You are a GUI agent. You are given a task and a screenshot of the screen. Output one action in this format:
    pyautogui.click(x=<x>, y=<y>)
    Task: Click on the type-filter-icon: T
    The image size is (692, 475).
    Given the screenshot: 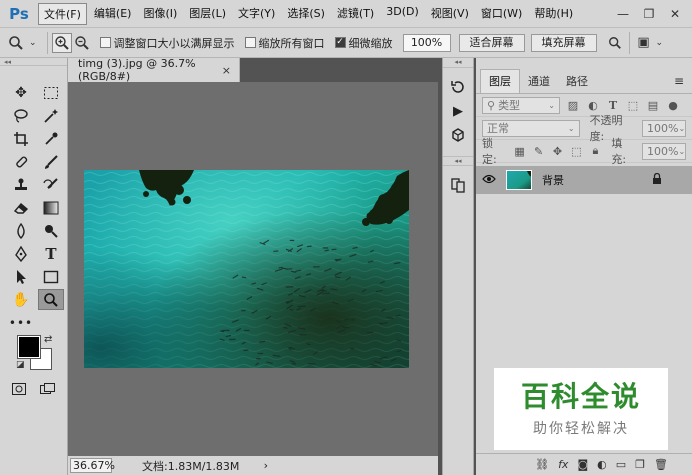 What is the action you would take?
    pyautogui.click(x=613, y=105)
    